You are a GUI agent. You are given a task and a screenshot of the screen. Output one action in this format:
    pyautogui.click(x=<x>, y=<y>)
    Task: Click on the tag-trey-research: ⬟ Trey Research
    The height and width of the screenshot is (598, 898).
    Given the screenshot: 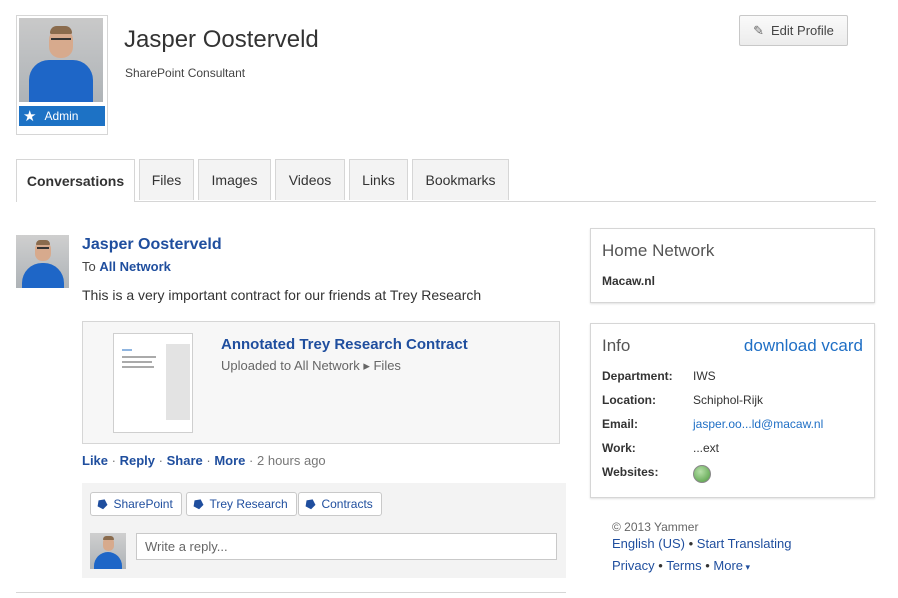 What is the action you would take?
    pyautogui.click(x=241, y=504)
    